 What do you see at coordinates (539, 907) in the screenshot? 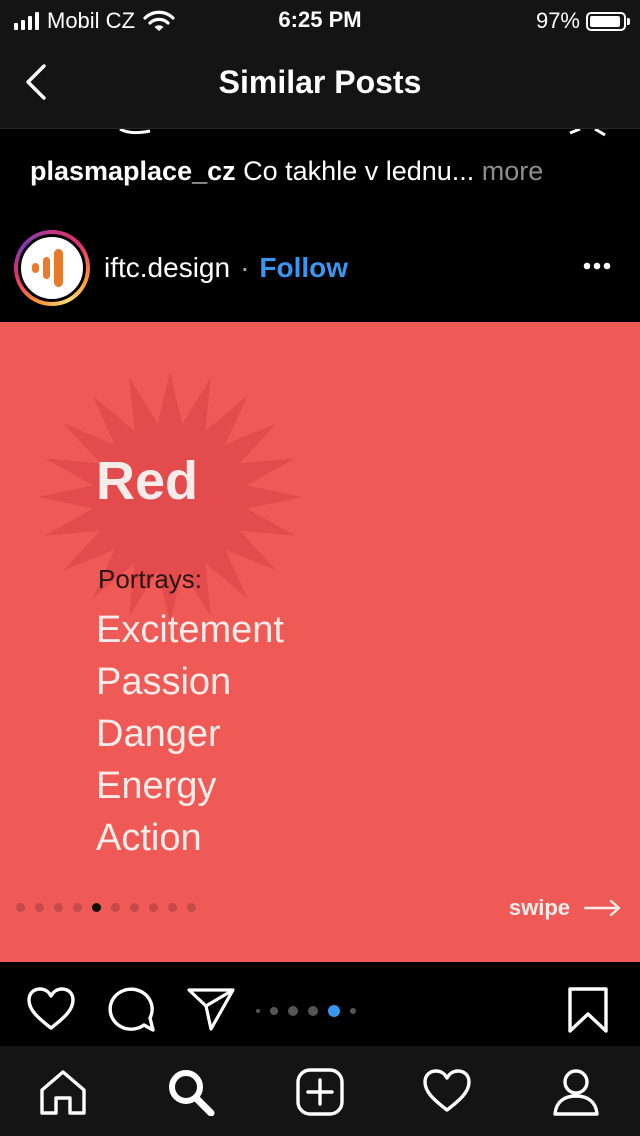
I see `swipe-label: swipe` at bounding box center [539, 907].